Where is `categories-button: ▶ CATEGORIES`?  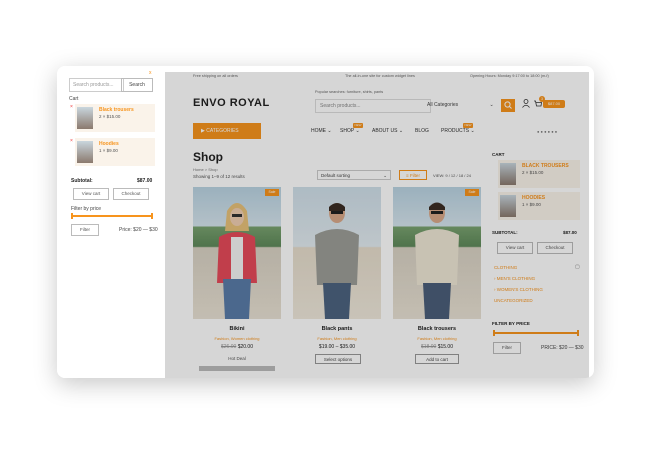 categories-button: ▶ CATEGORIES is located at coordinates (227, 131).